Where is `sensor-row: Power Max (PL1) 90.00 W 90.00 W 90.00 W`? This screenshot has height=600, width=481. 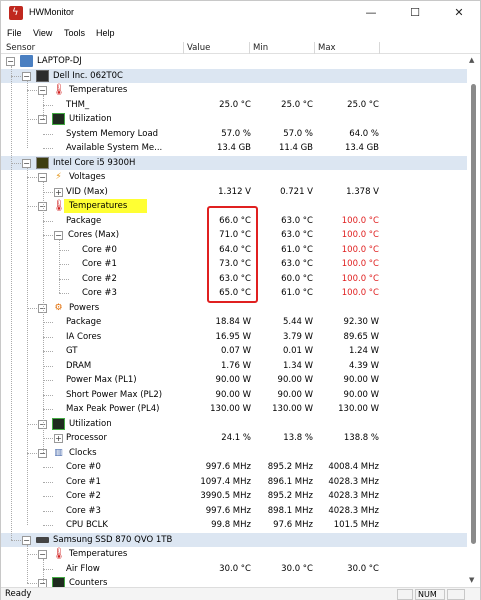 sensor-row: Power Max (PL1) 90.00 W 90.00 W 90.00 W is located at coordinates (234, 380).